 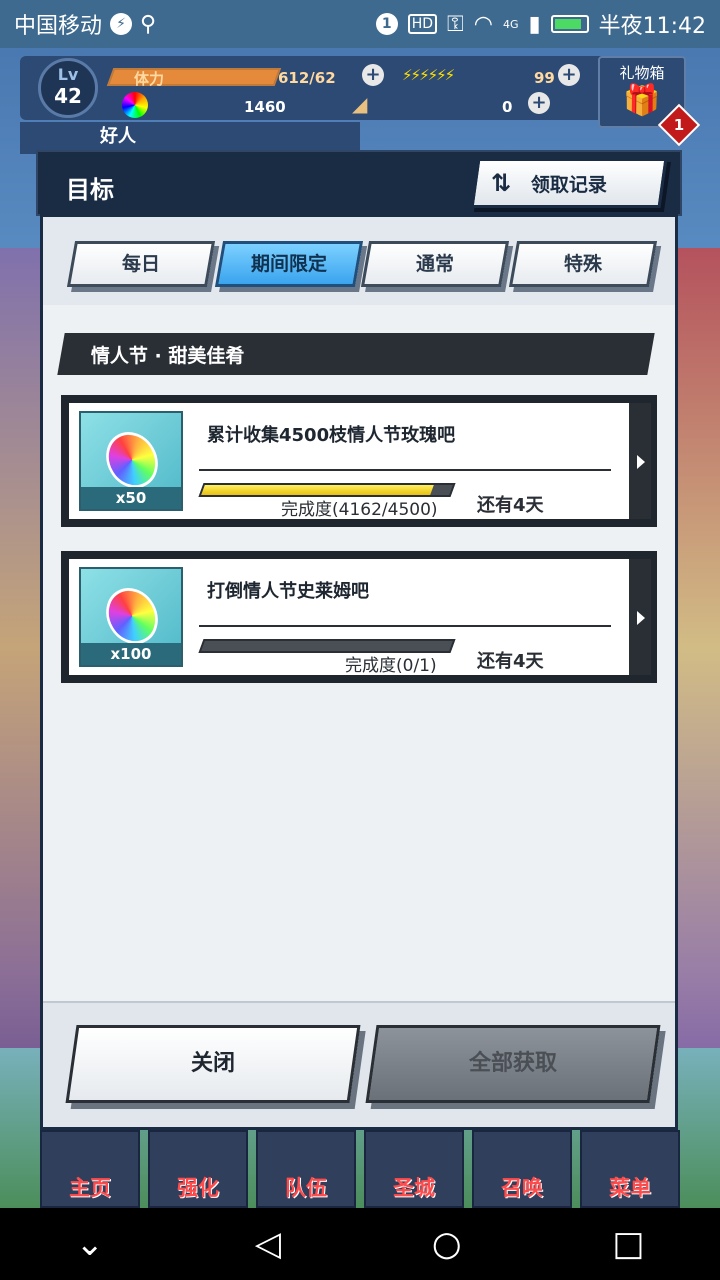 What do you see at coordinates (149, 79) in the screenshot?
I see `stamina-label: 体力` at bounding box center [149, 79].